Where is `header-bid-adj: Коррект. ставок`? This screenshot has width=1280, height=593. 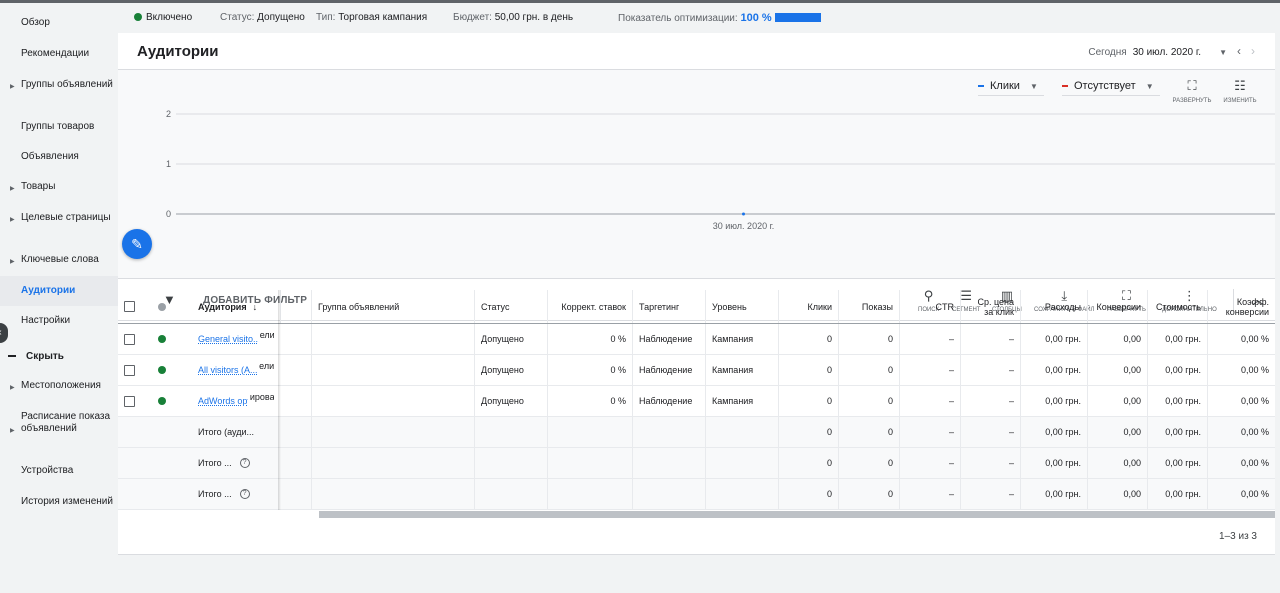 header-bid-adj: Коррект. ставок is located at coordinates (589, 306).